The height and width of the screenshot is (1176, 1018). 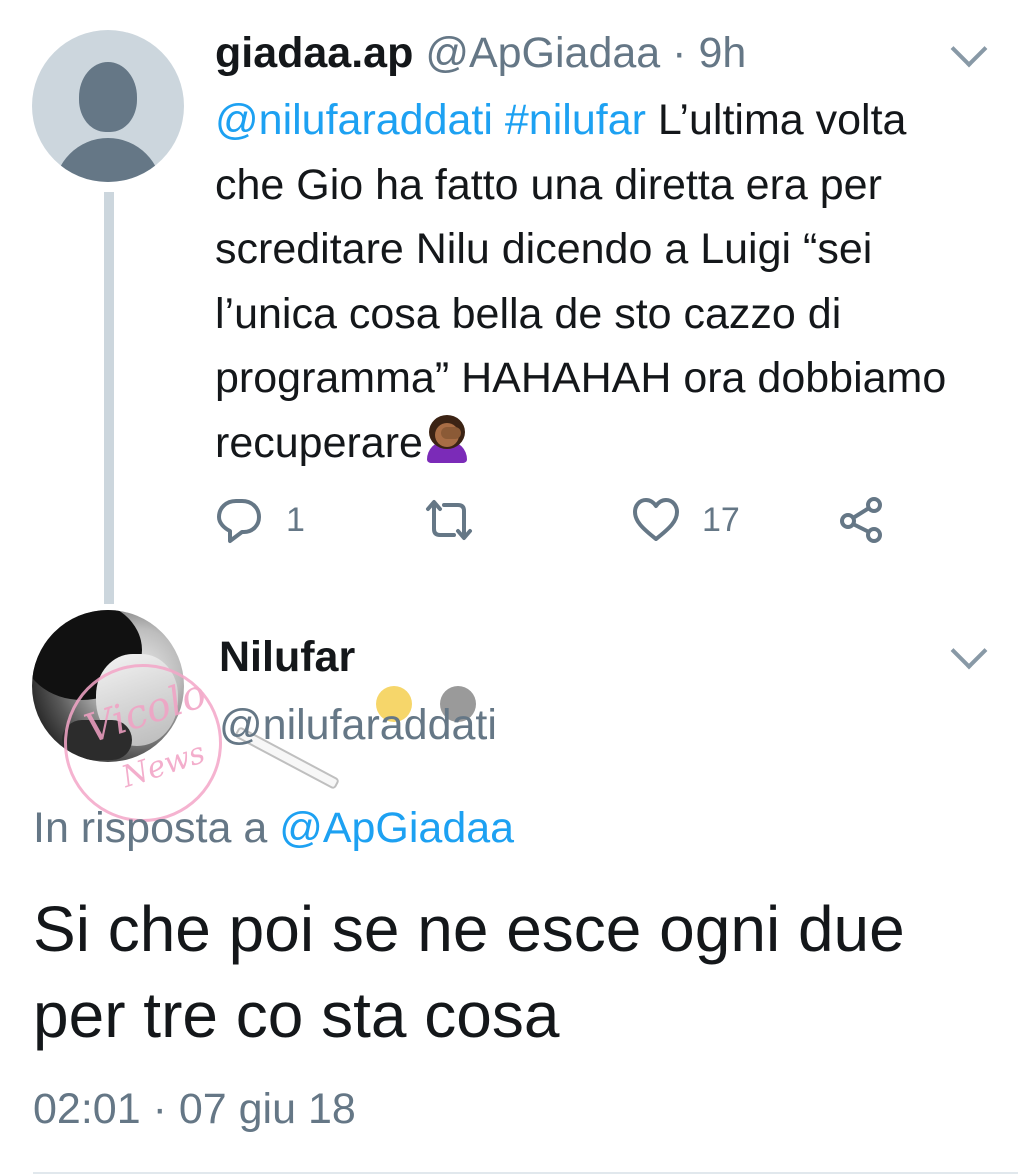 I want to click on share-button, so click(x=862, y=520).